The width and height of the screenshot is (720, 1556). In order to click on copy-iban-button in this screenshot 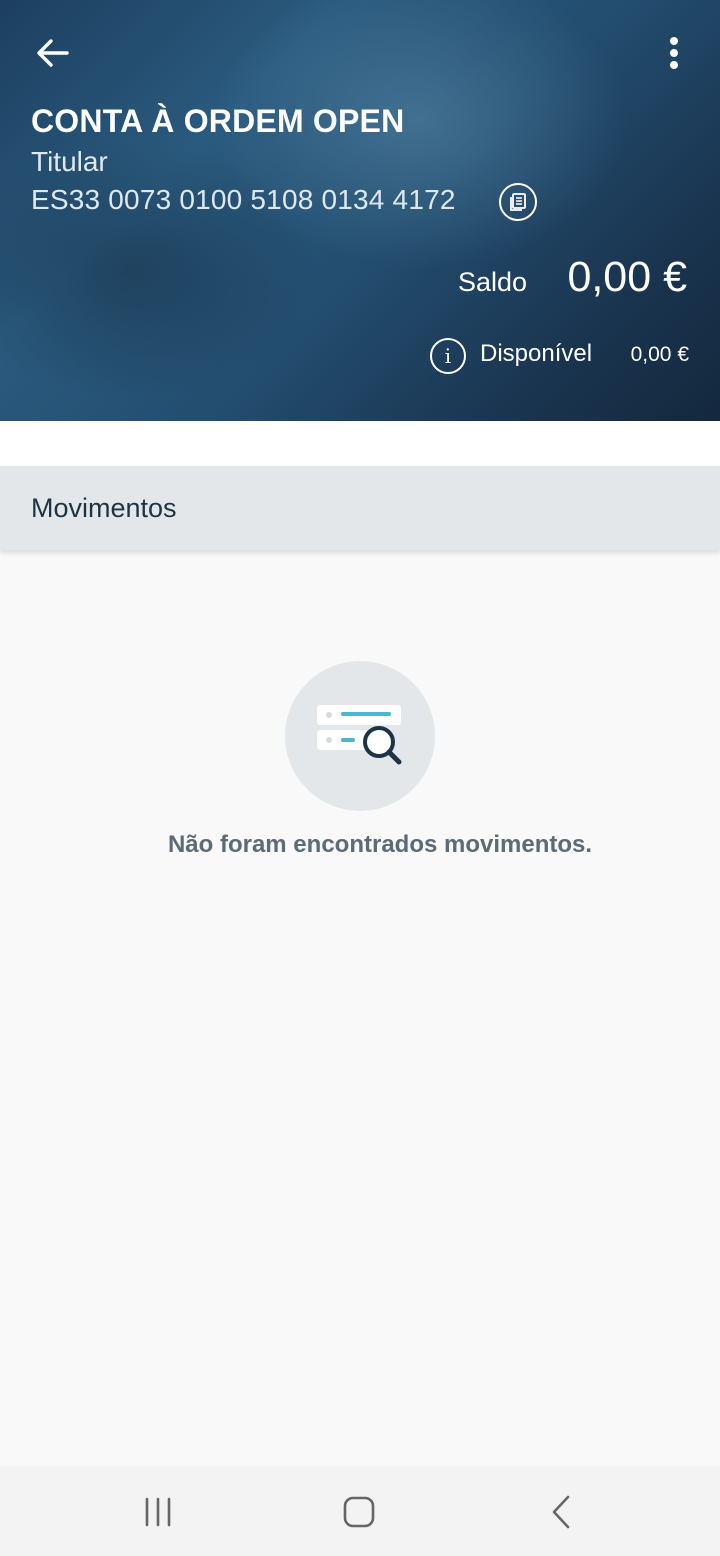, I will do `click(518, 202)`.